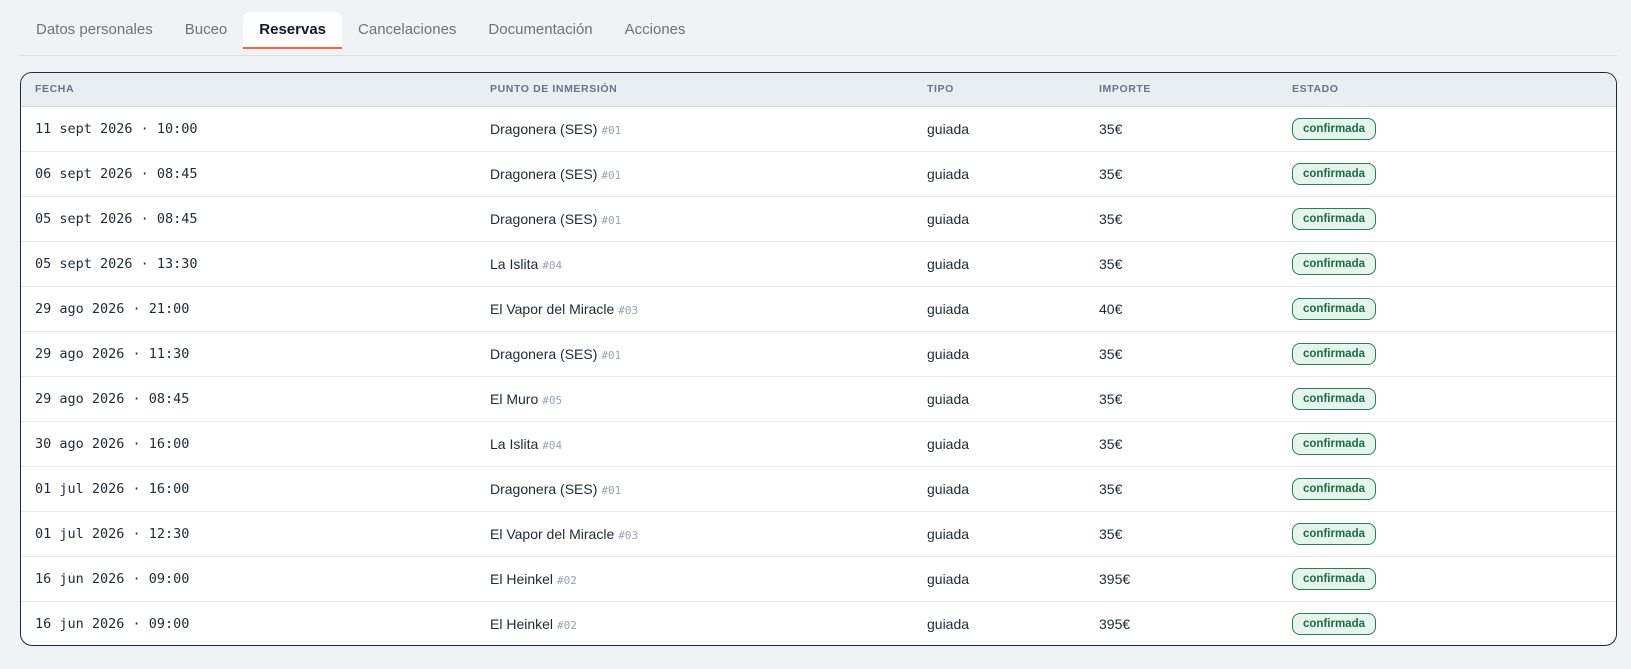 This screenshot has height=669, width=1631. I want to click on column-header-punto: PUNTO DE INMERSIÓN, so click(694, 90).